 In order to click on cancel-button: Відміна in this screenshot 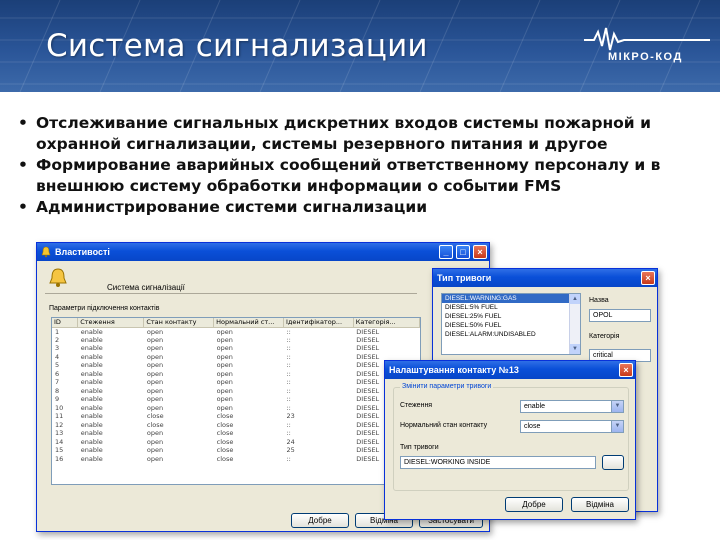, I will do `click(600, 504)`.